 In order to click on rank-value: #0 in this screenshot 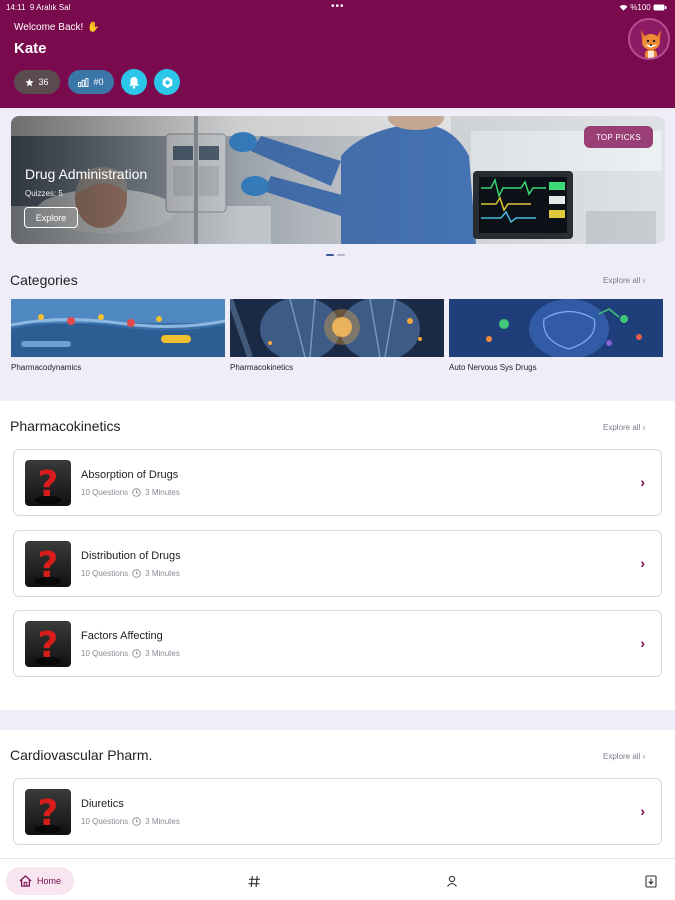, I will do `click(98, 82)`.